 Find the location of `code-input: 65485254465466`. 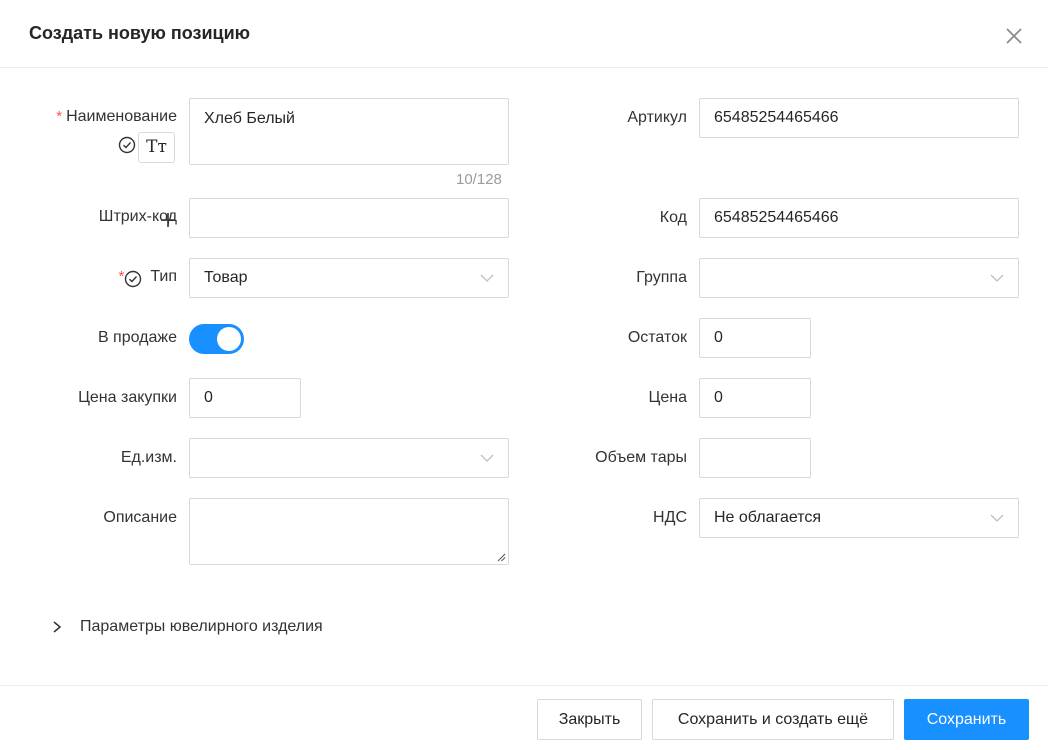

code-input: 65485254465466 is located at coordinates (859, 218).